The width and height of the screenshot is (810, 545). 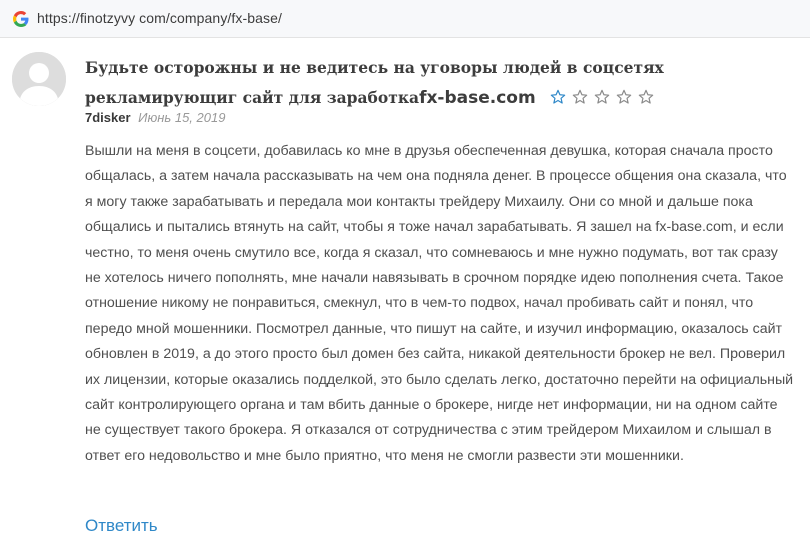 What do you see at coordinates (558, 97) in the screenshot?
I see `star-filled-icon` at bounding box center [558, 97].